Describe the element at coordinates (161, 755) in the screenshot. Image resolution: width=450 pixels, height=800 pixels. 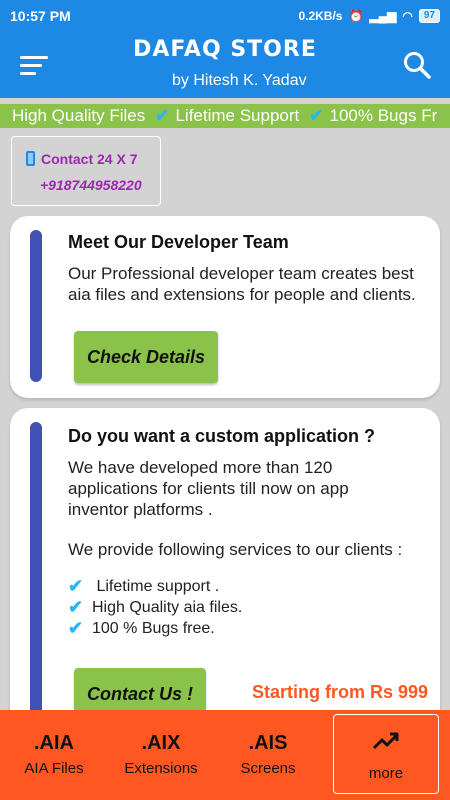
I see `nav-extensions: .AIX Extensions` at that location.